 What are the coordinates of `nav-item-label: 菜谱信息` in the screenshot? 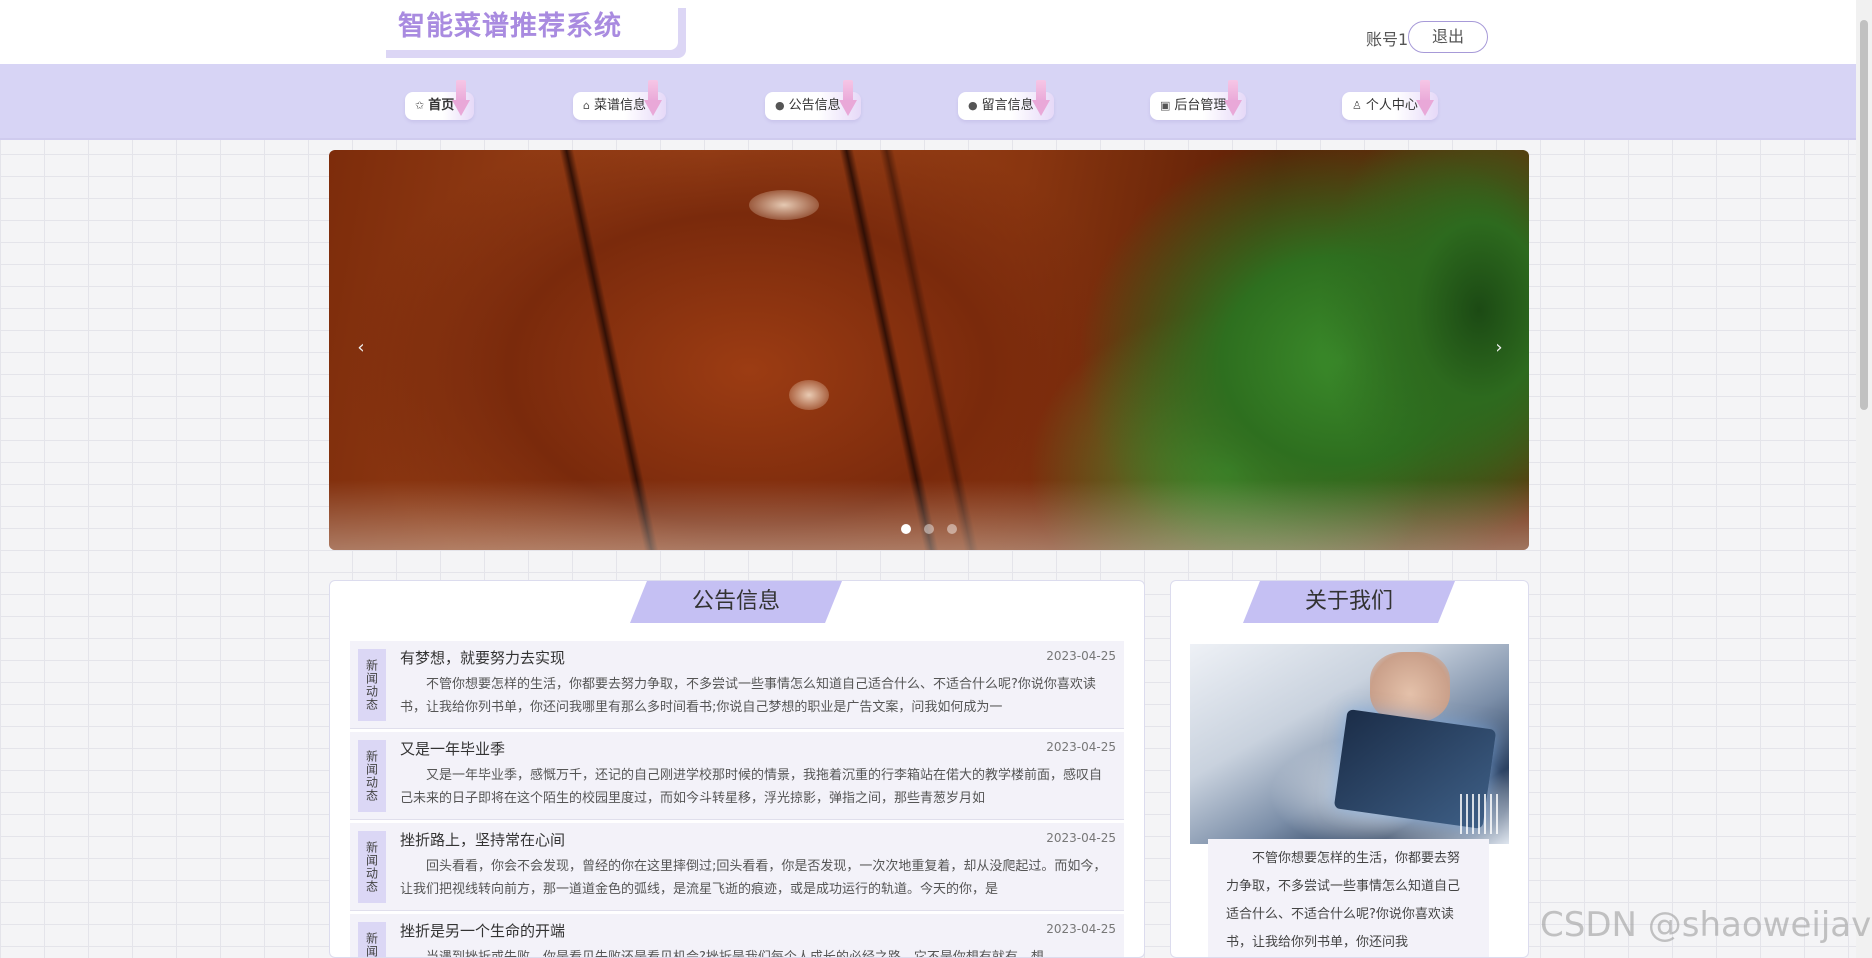 It's located at (619, 105).